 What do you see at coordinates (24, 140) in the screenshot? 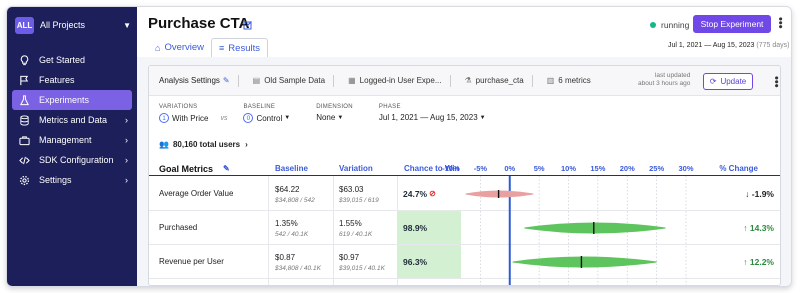
I see `briefcase-icon` at bounding box center [24, 140].